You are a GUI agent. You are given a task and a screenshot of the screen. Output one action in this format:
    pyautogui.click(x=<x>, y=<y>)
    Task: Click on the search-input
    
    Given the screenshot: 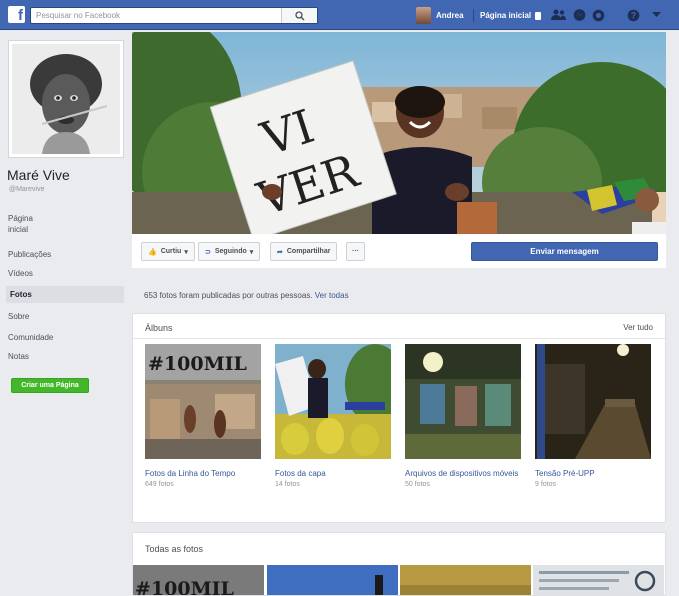 What is the action you would take?
    pyautogui.click(x=156, y=15)
    